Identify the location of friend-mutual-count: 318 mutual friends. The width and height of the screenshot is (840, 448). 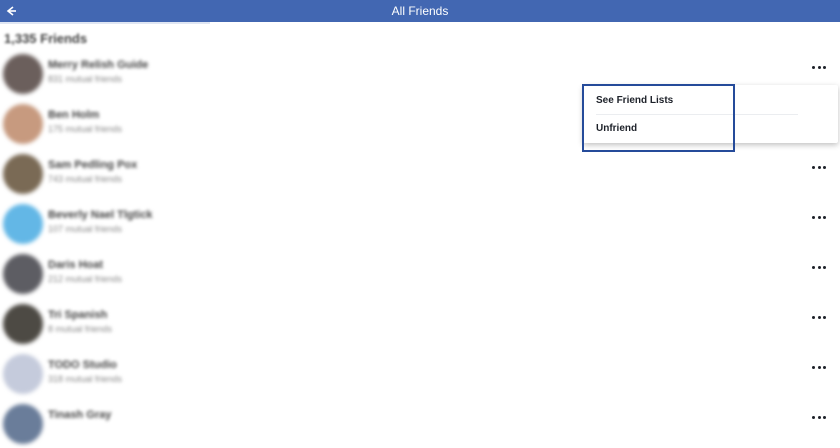
(85, 379).